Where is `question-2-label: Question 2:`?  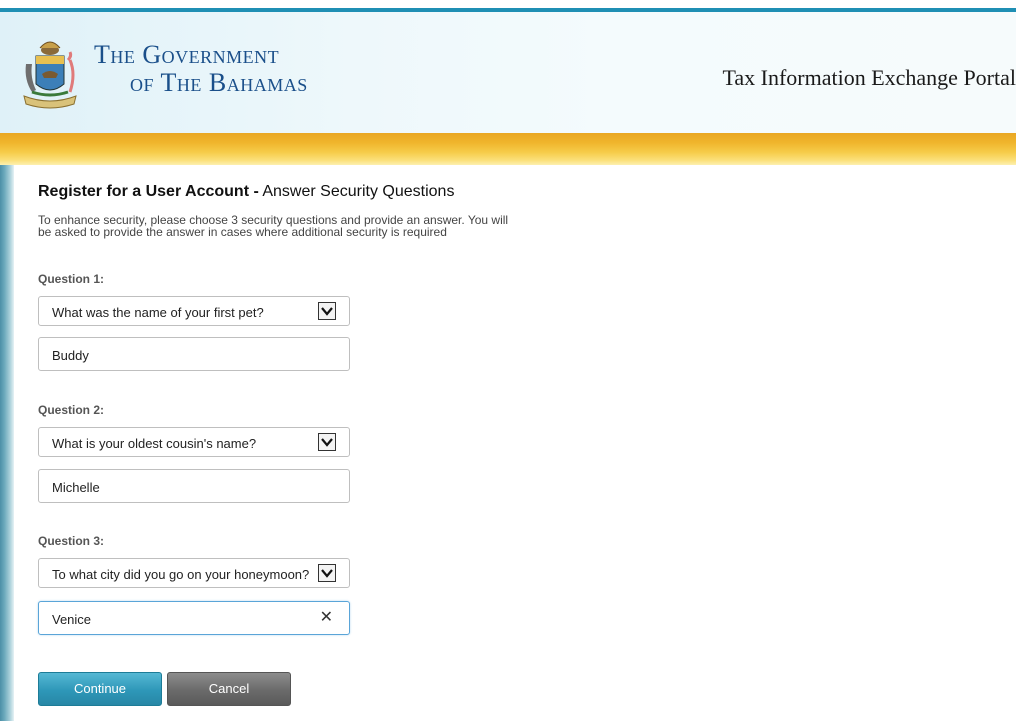 question-2-label: Question 2: is located at coordinates (71, 410).